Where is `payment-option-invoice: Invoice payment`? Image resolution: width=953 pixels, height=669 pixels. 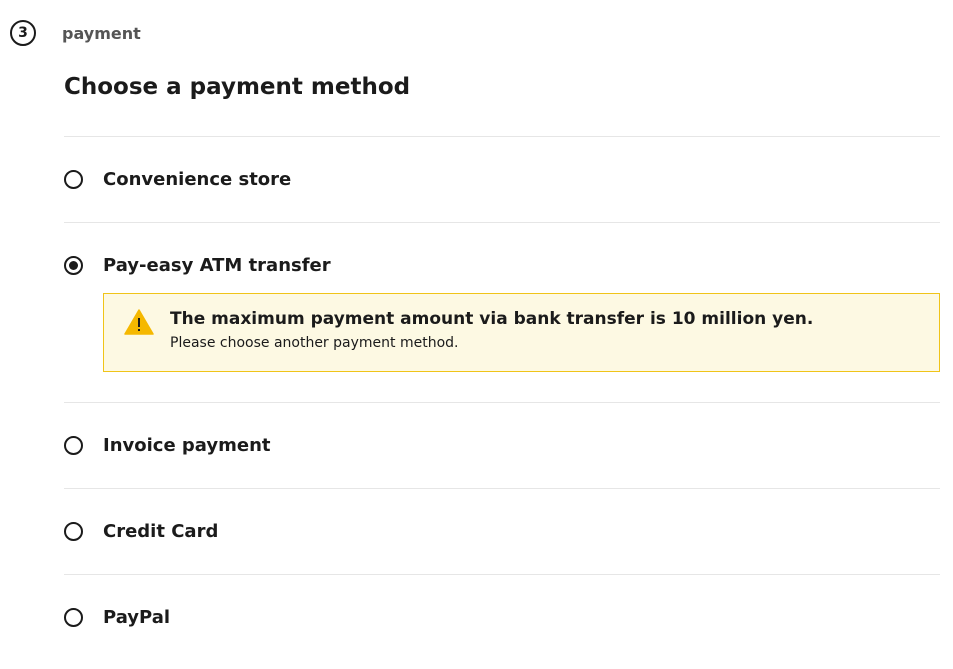
payment-option-invoice: Invoice payment is located at coordinates (502, 445).